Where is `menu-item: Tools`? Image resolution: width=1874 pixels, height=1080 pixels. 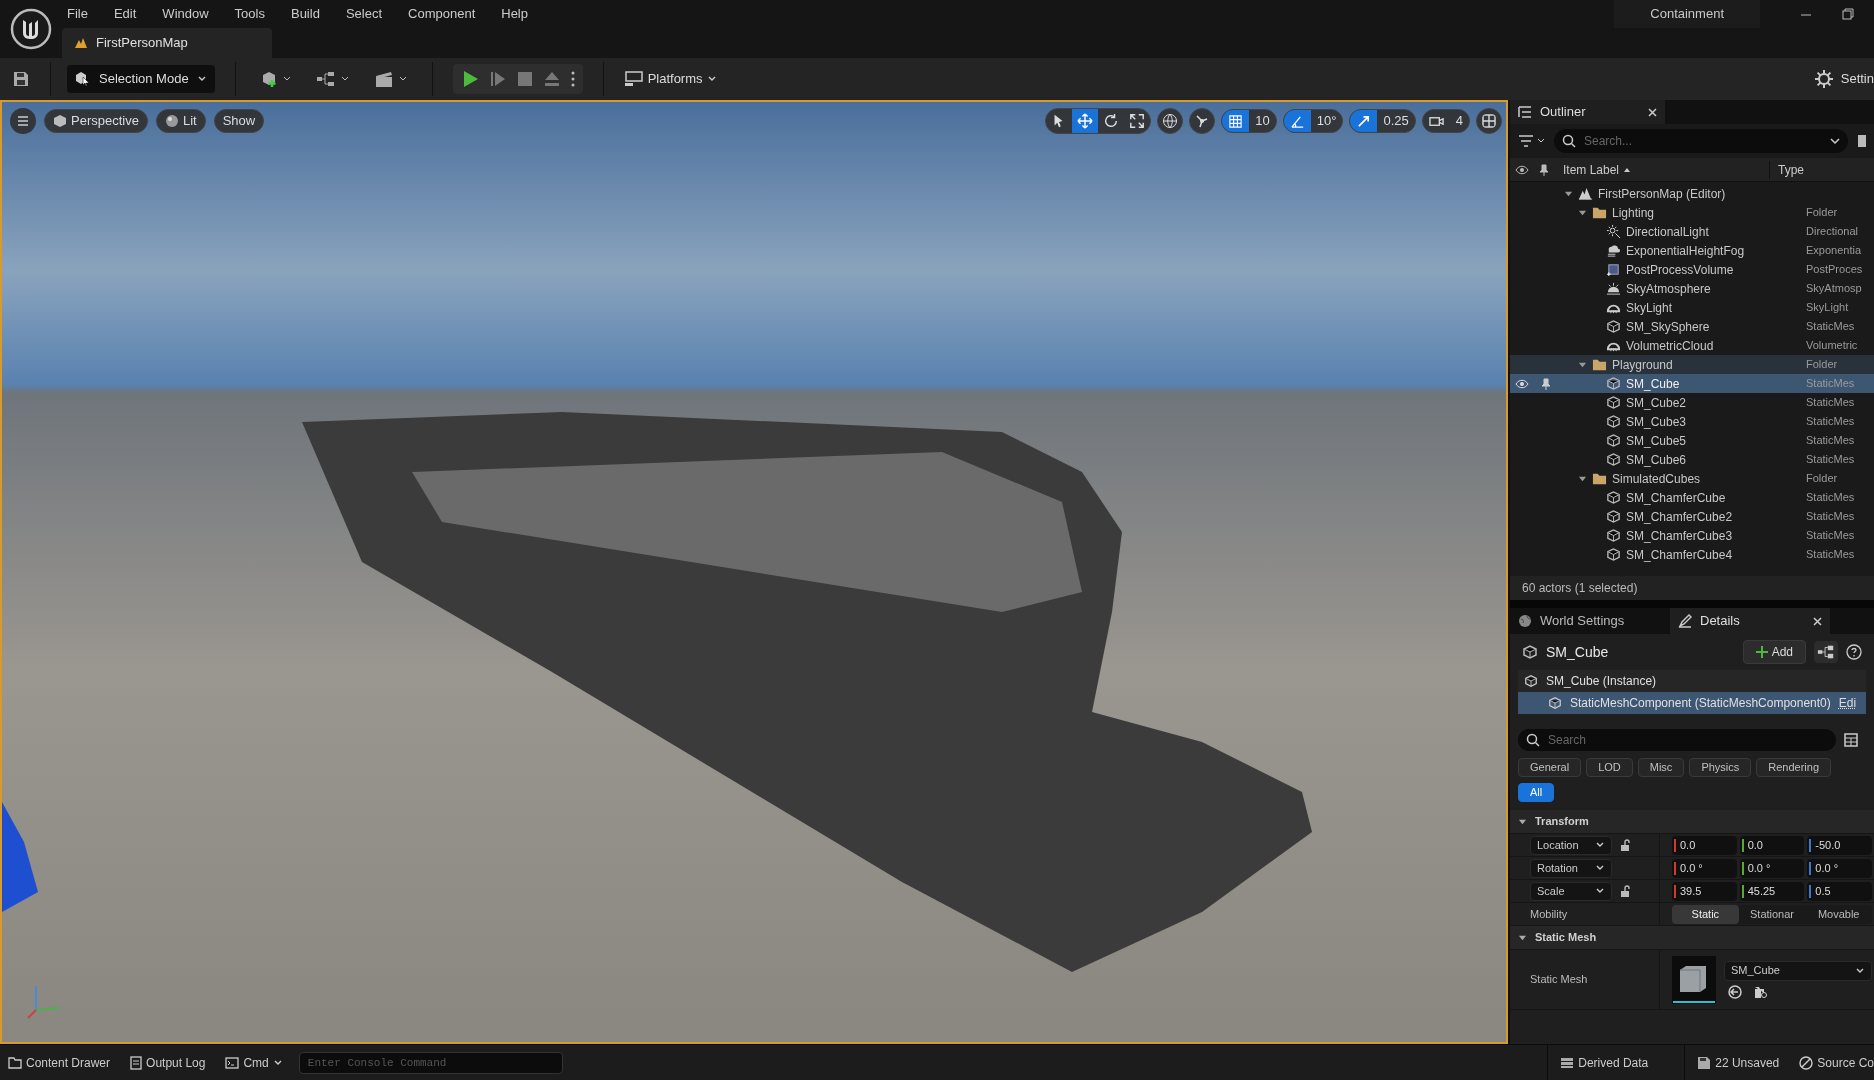 menu-item: Tools is located at coordinates (249, 14).